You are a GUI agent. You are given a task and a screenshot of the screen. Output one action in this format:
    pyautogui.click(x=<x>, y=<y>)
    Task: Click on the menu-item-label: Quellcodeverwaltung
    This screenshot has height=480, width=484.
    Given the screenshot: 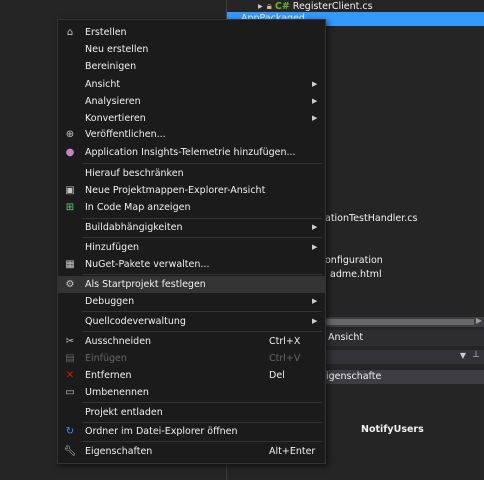 What is the action you would take?
    pyautogui.click(x=135, y=321)
    